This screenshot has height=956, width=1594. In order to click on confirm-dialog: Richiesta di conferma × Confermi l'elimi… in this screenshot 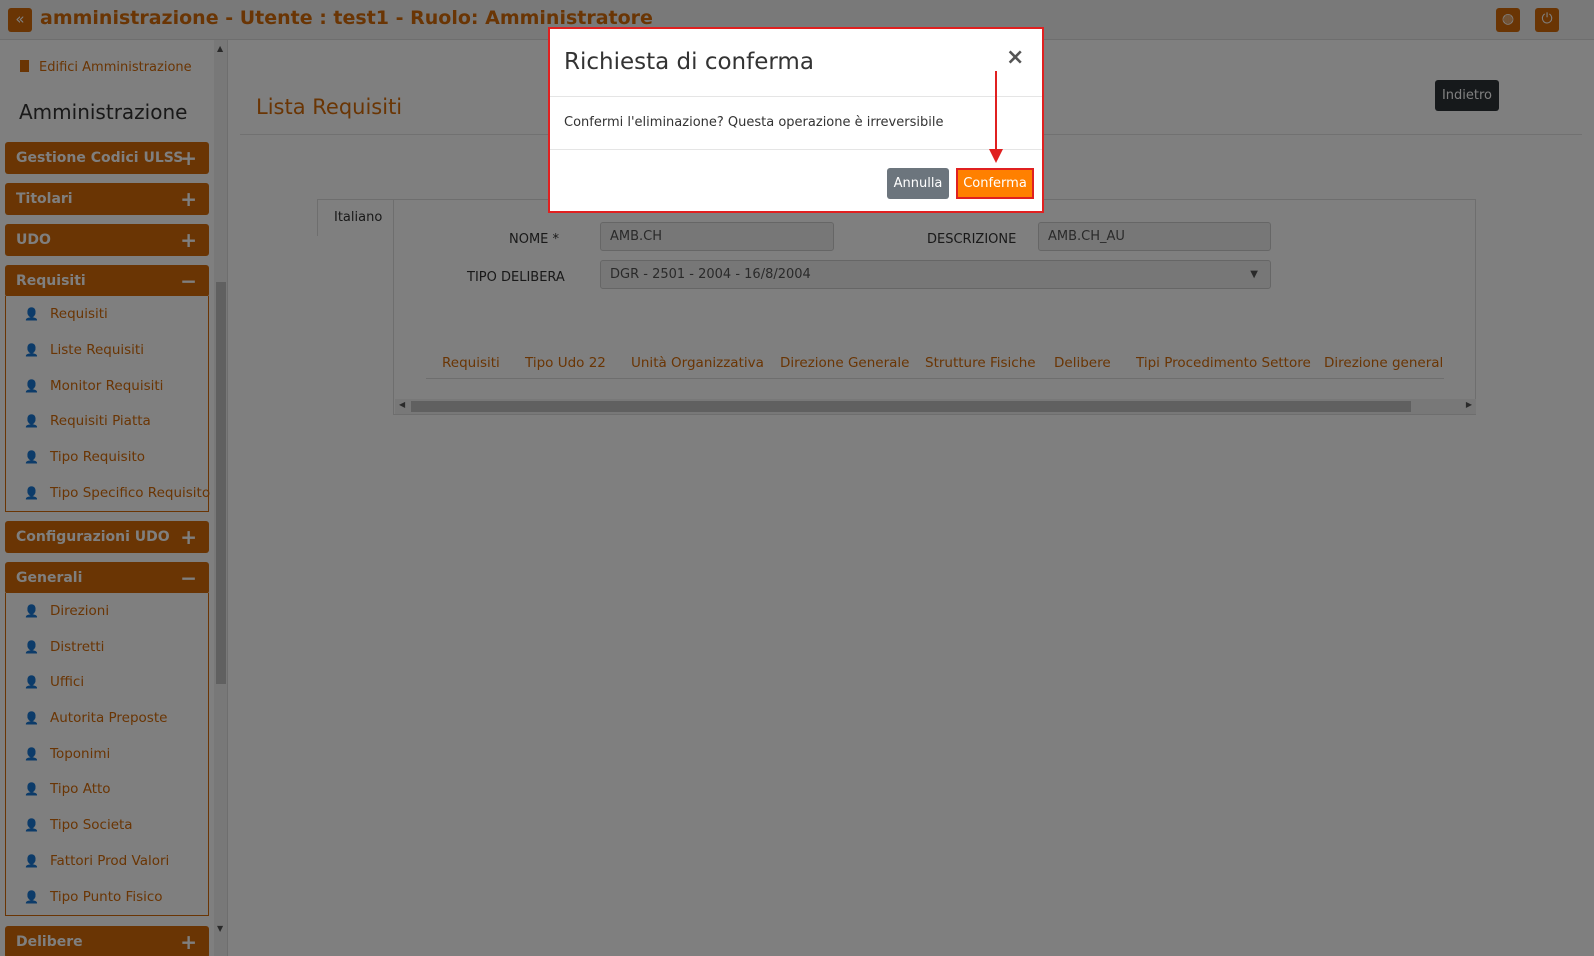, I will do `click(796, 120)`.